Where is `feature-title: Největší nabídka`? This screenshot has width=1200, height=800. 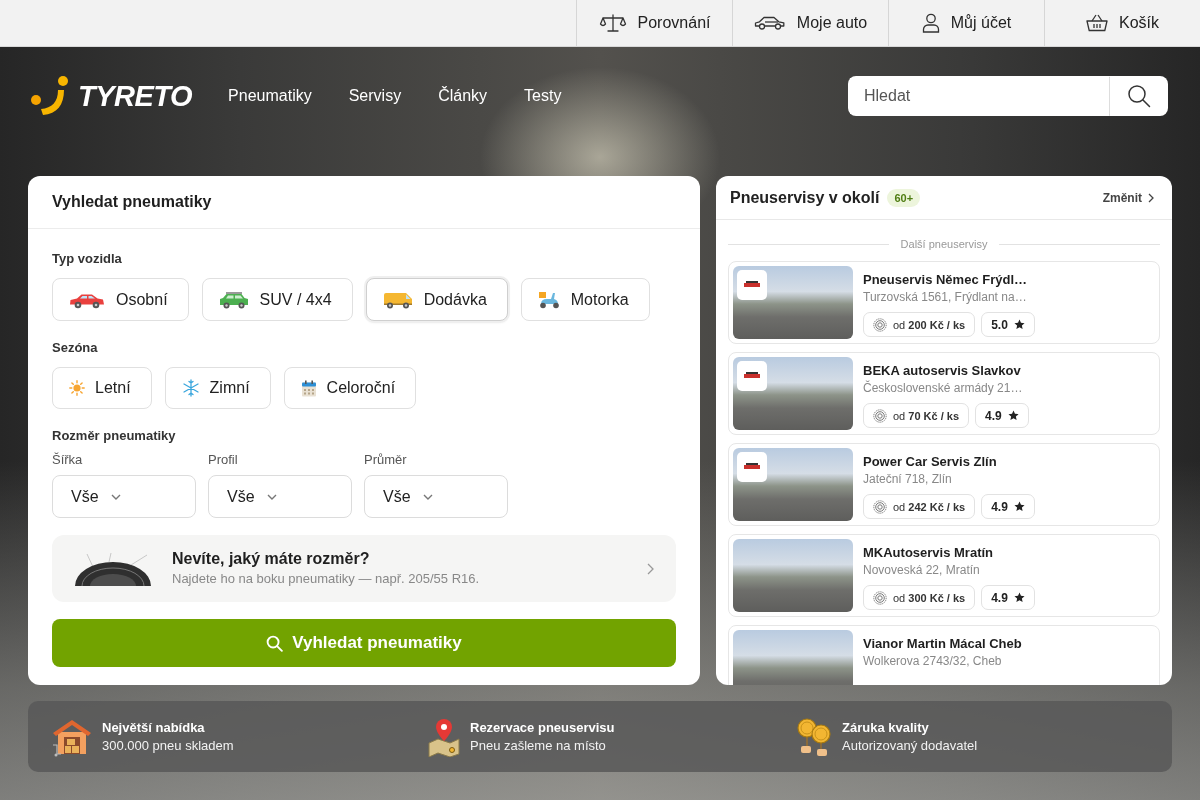
feature-title: Největší nabídka is located at coordinates (154, 727).